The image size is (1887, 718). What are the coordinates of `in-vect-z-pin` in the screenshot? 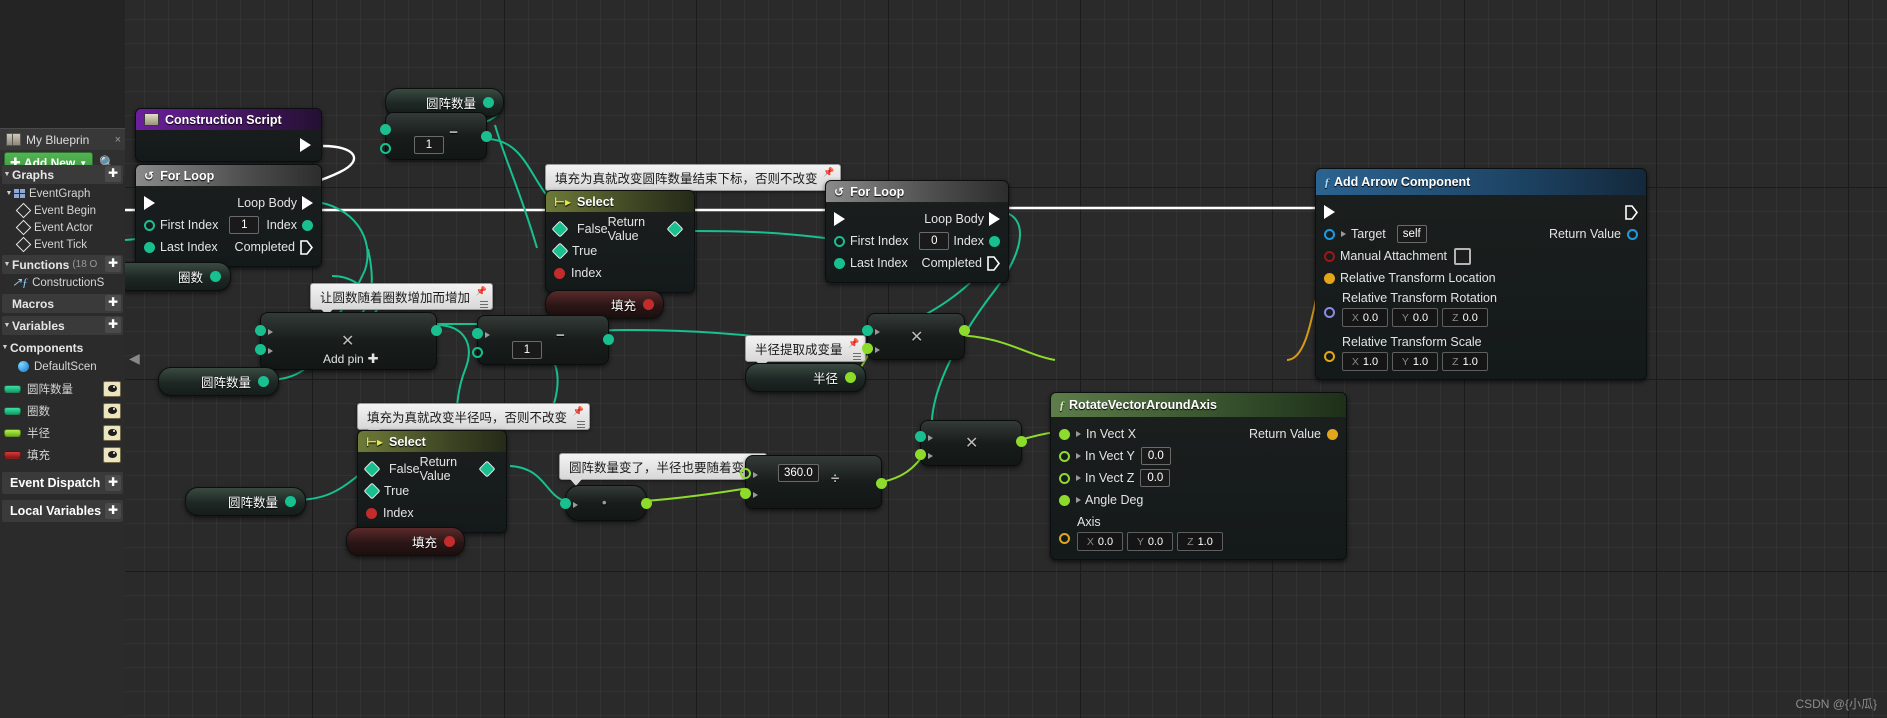 It's located at (1064, 478).